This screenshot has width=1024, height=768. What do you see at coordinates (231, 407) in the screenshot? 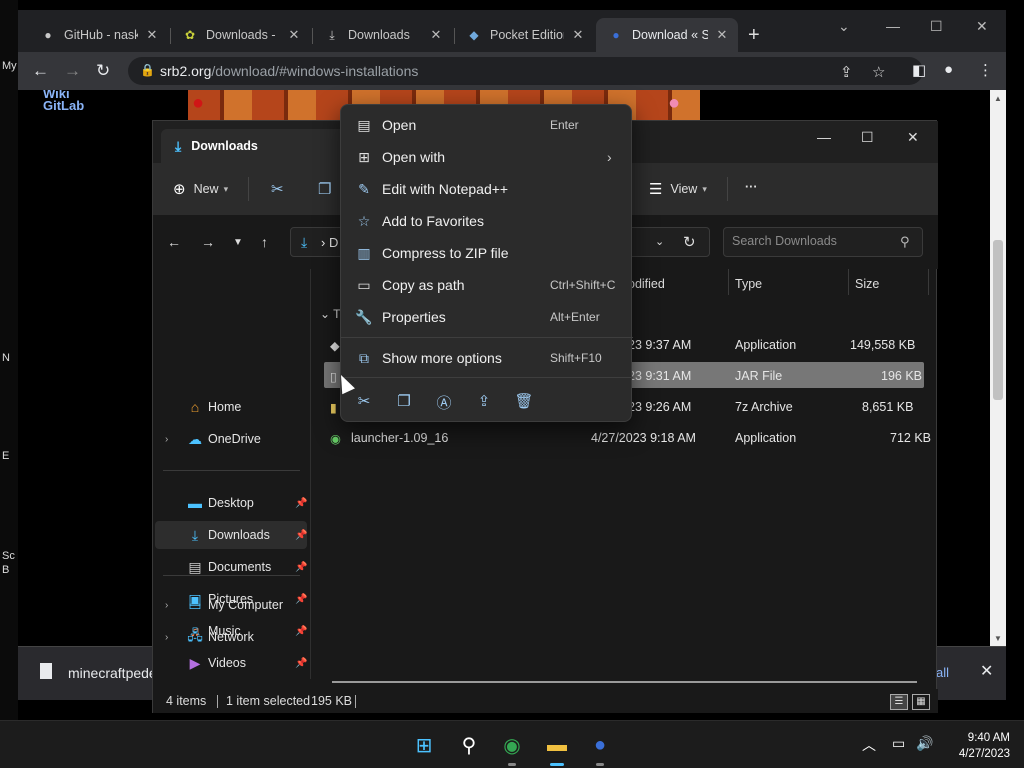
I see `nav-item-home: ⌂ Home` at bounding box center [231, 407].